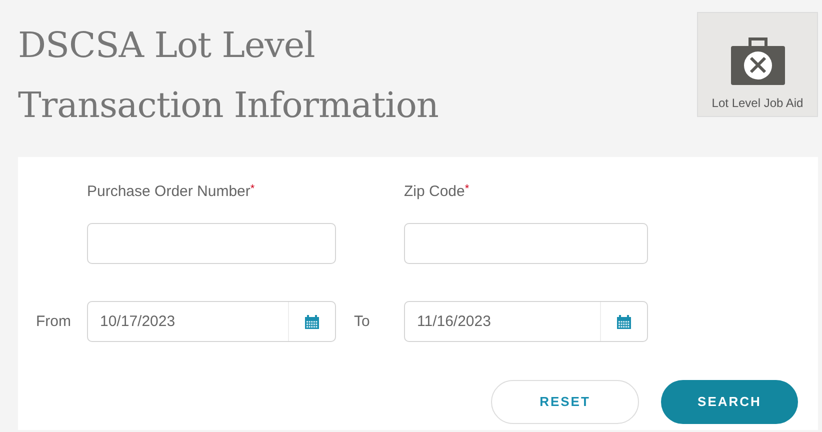 The image size is (822, 432). What do you see at coordinates (171, 192) in the screenshot?
I see `field-label: Purchase Order Number*` at bounding box center [171, 192].